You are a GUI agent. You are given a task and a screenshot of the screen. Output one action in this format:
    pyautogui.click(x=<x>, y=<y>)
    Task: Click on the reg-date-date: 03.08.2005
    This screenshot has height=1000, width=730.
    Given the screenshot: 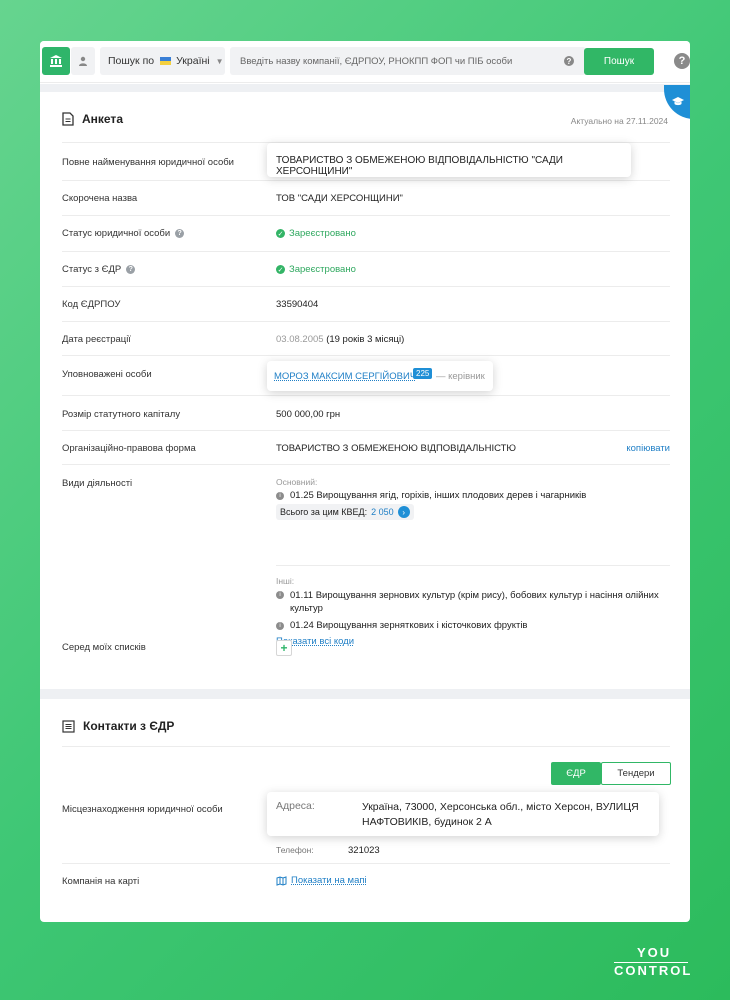 What is the action you would take?
    pyautogui.click(x=300, y=339)
    